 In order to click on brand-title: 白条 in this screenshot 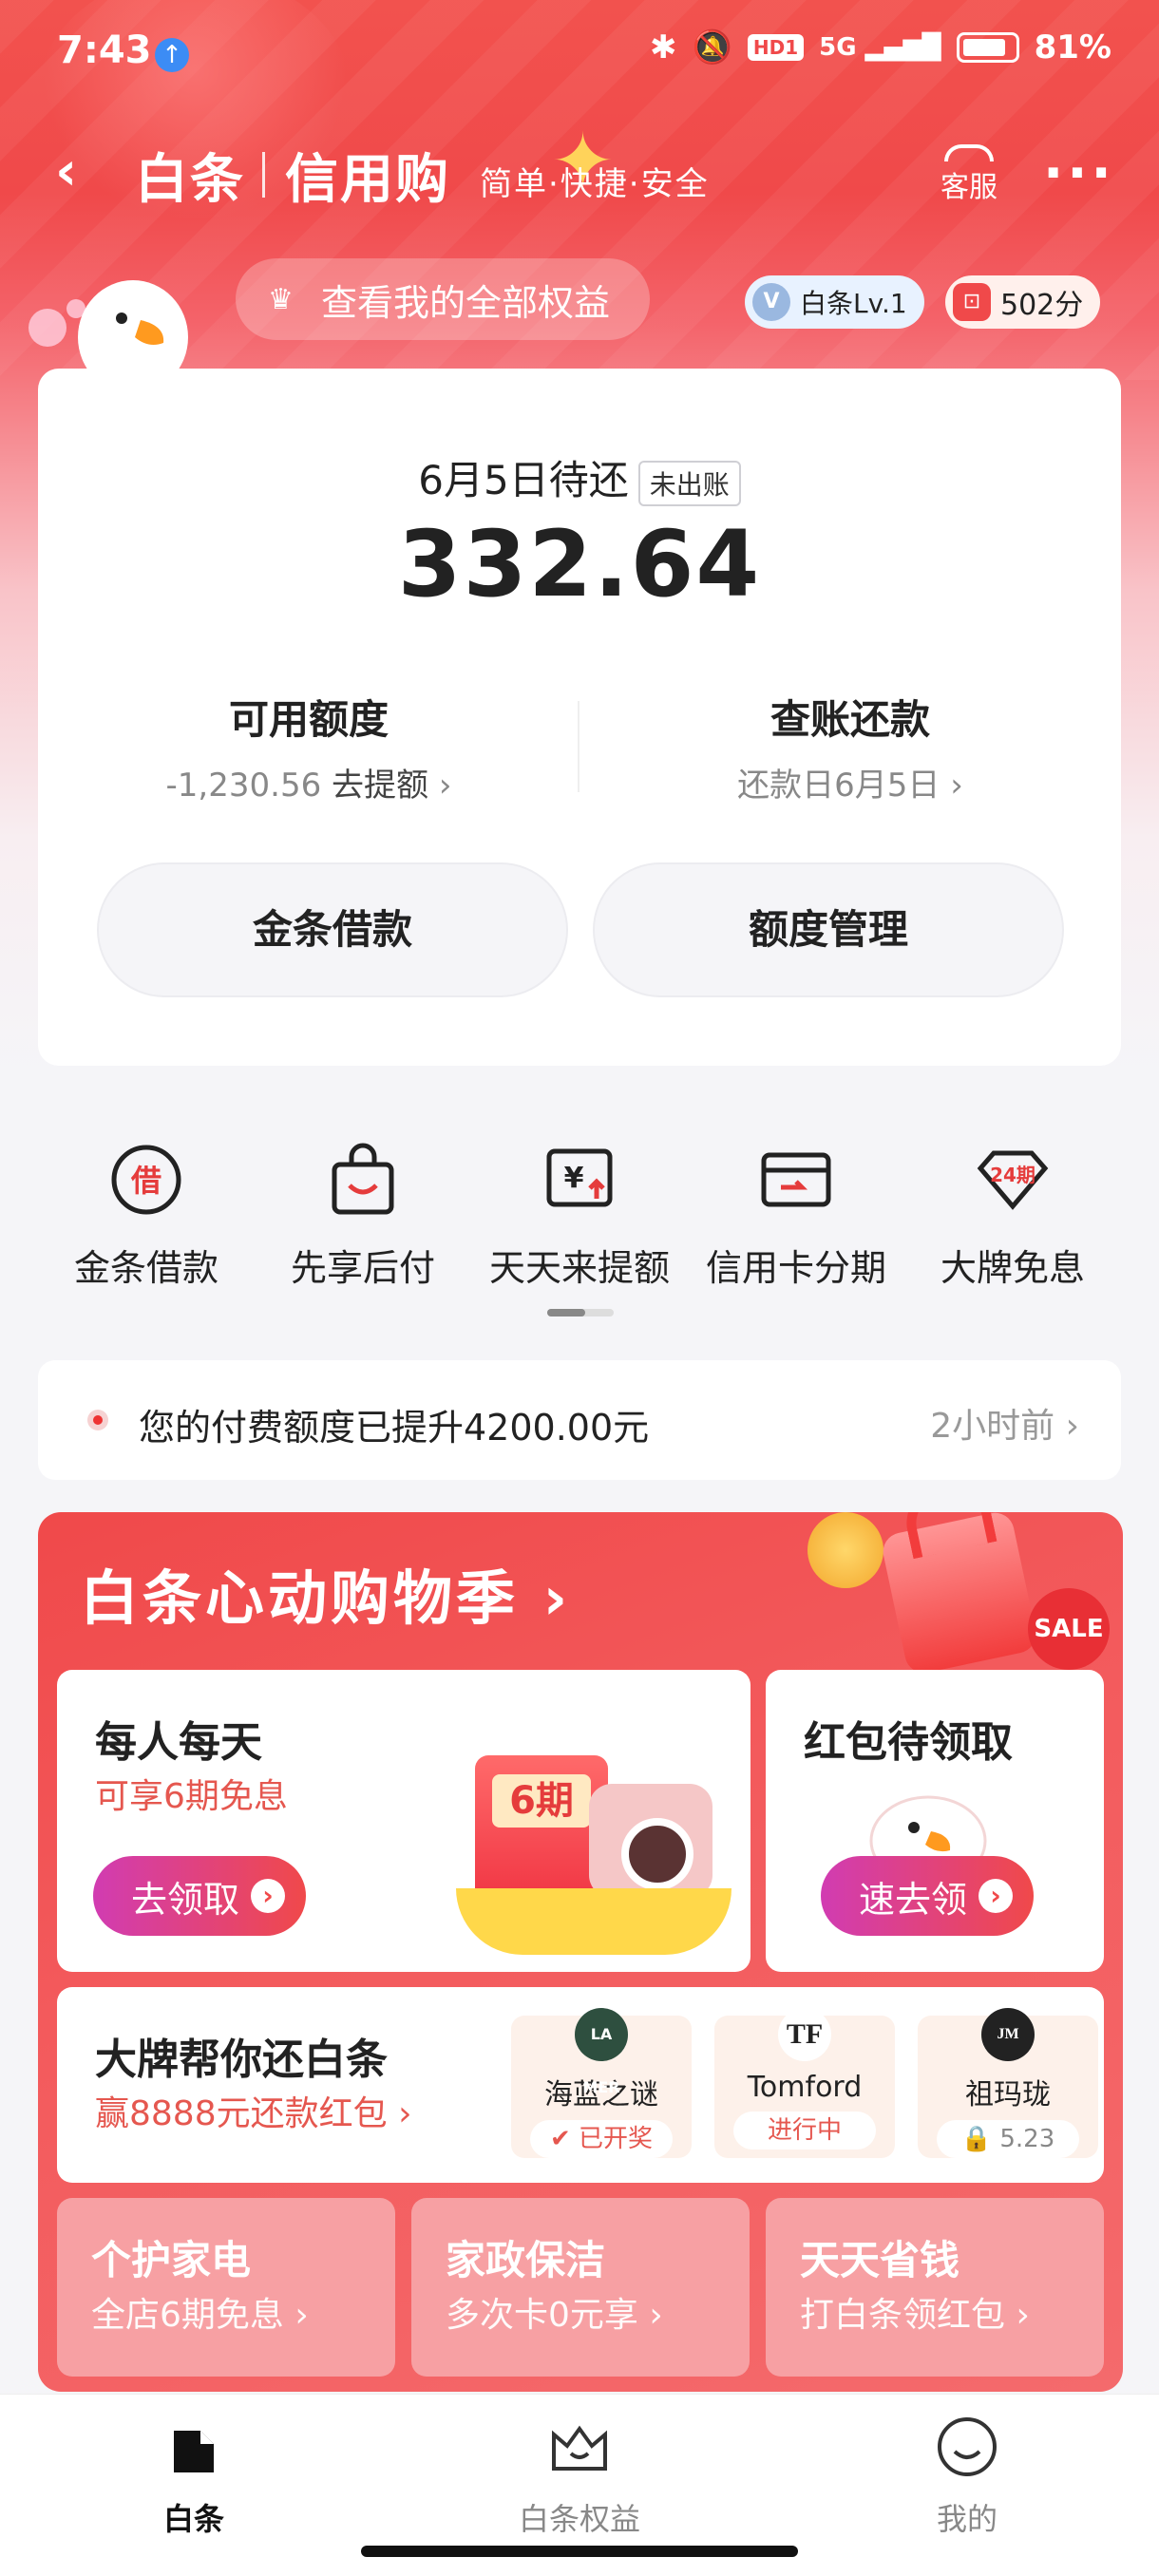, I will do `click(190, 180)`.